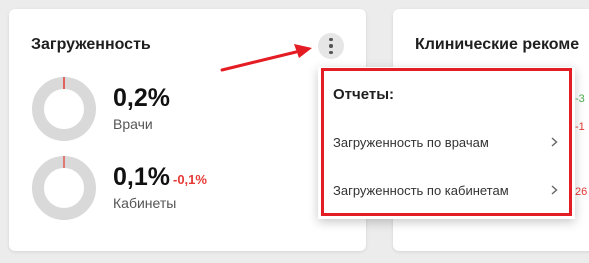  Describe the element at coordinates (266, 58) in the screenshot. I see `annotation-arrow-icon` at that location.